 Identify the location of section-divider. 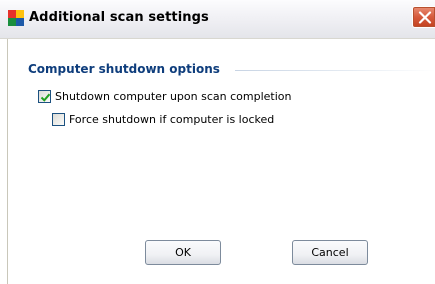
(335, 70).